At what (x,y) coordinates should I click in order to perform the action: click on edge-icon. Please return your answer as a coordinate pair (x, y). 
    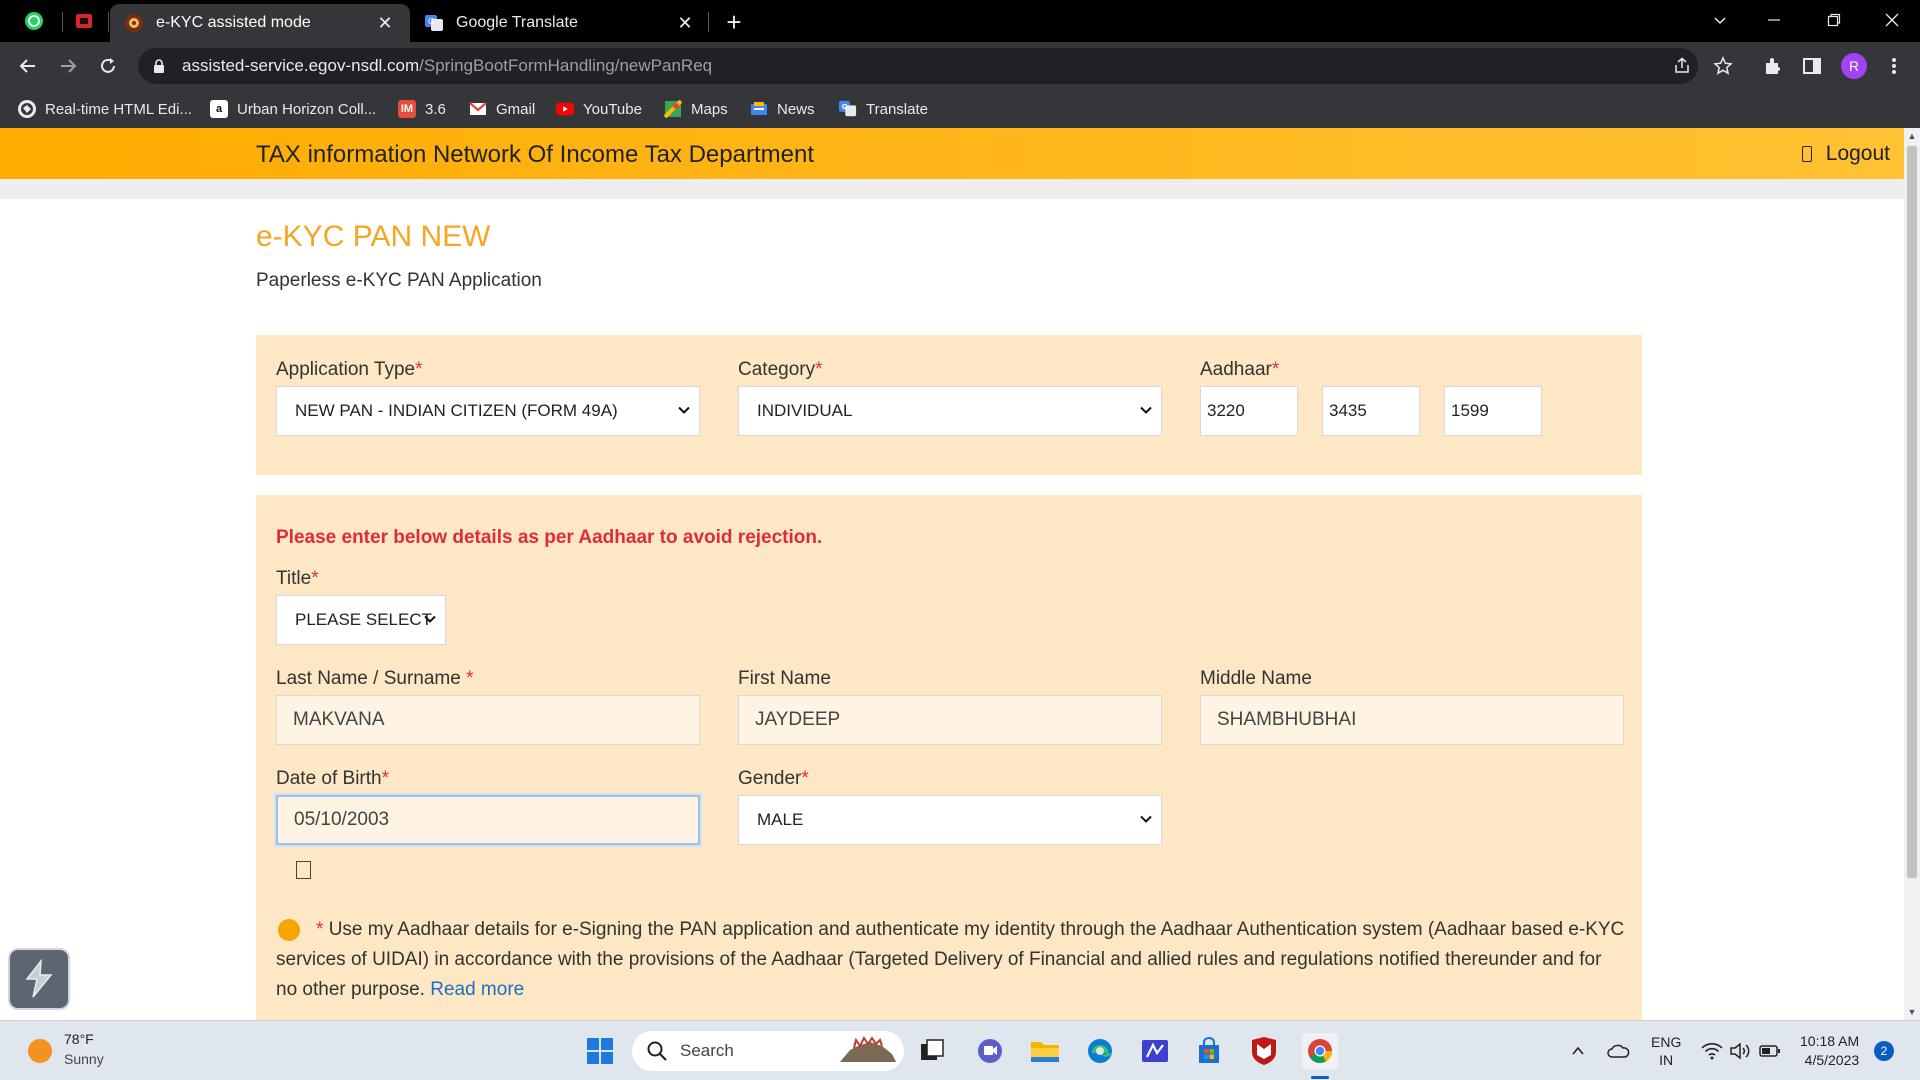
    Looking at the image, I should click on (1100, 1051).